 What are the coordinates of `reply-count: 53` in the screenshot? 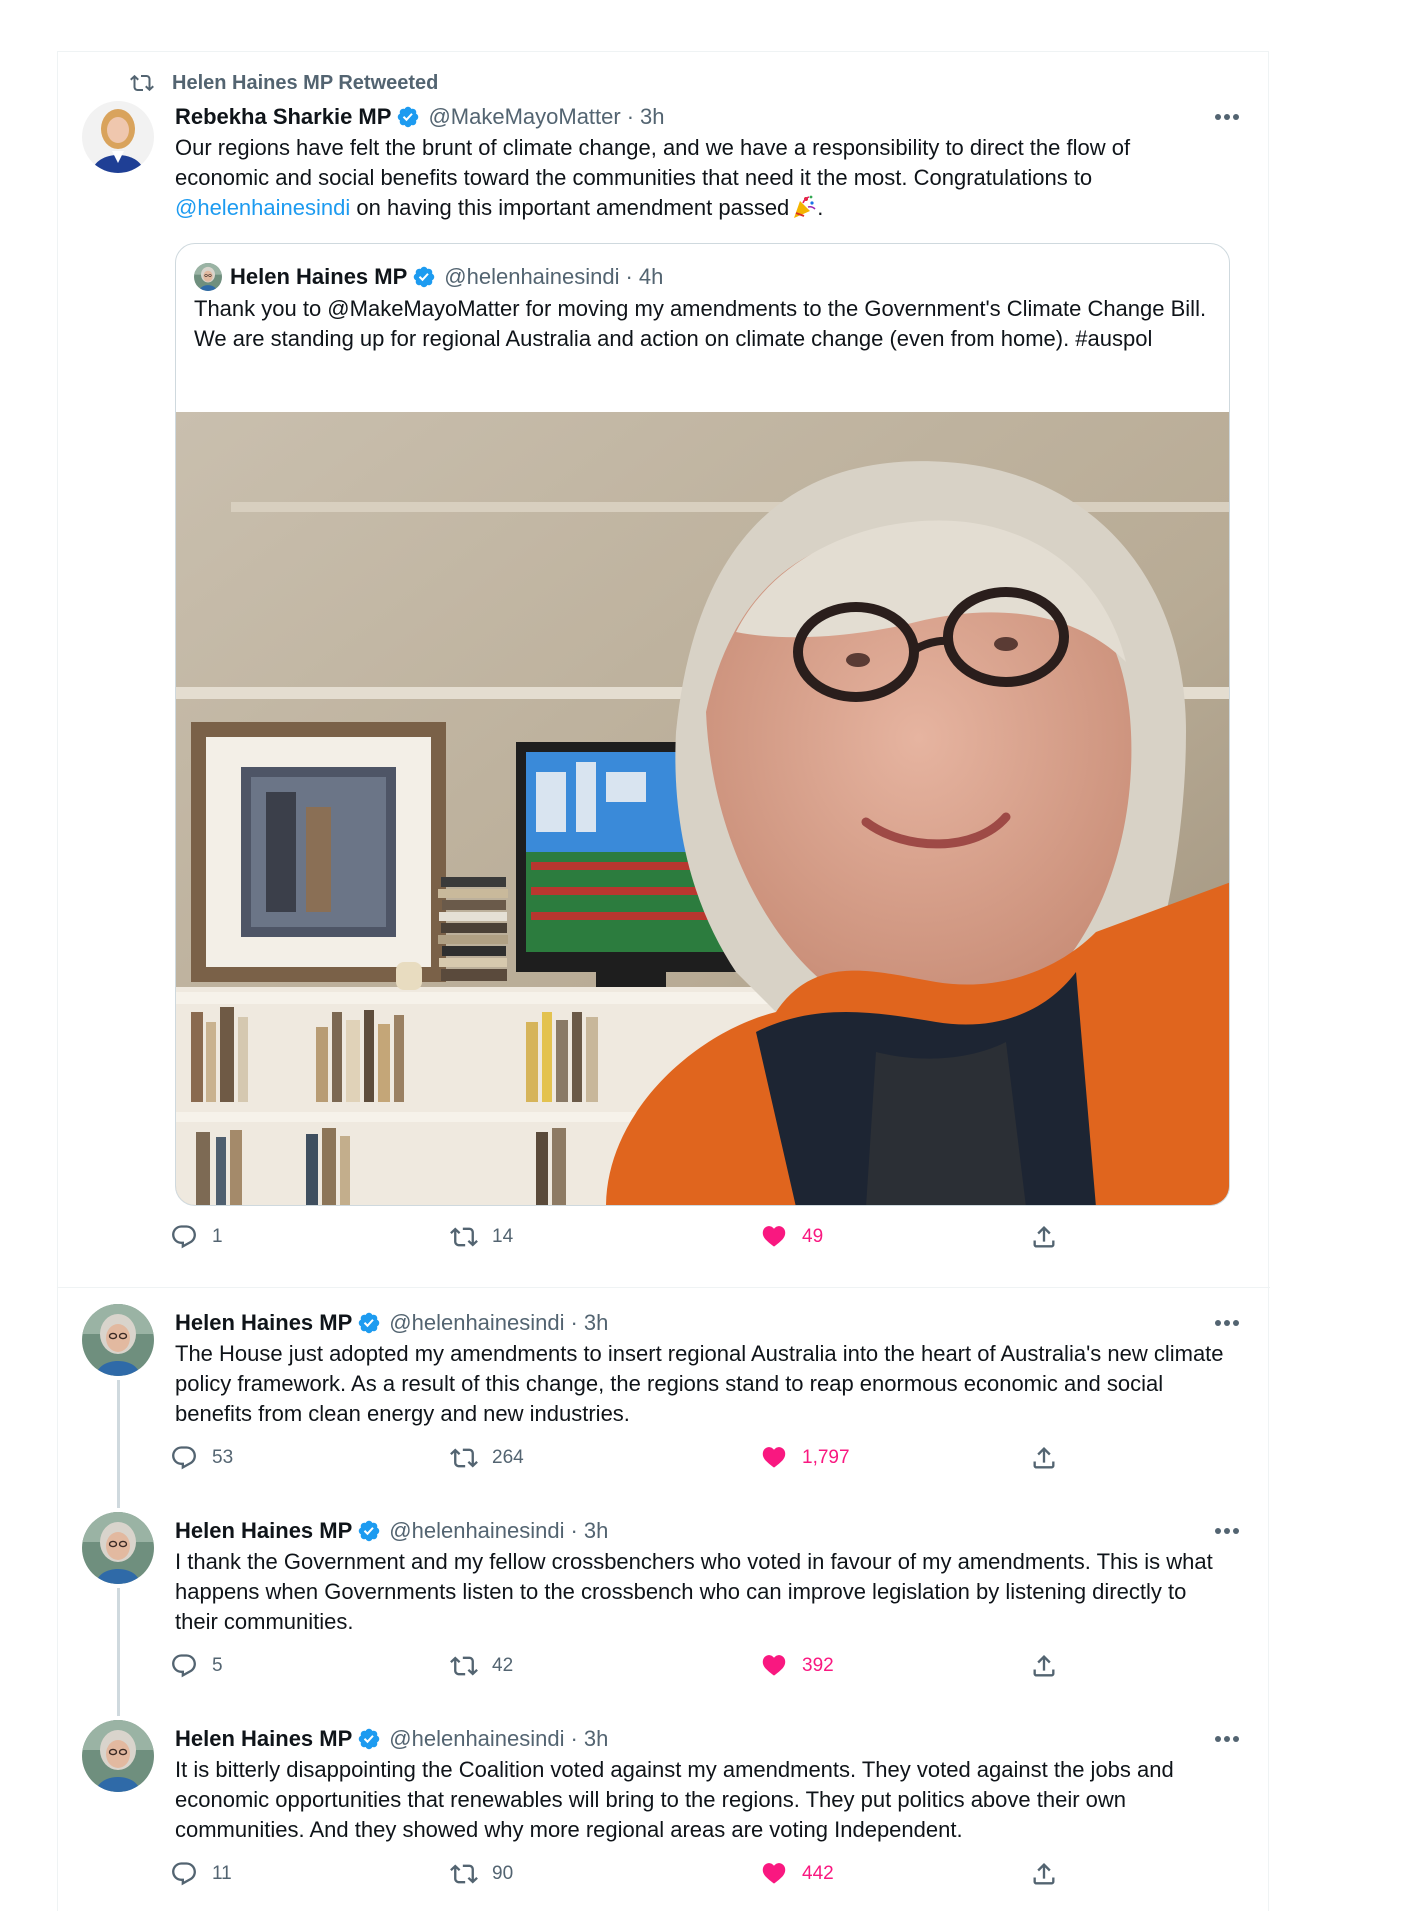 It's located at (223, 1457).